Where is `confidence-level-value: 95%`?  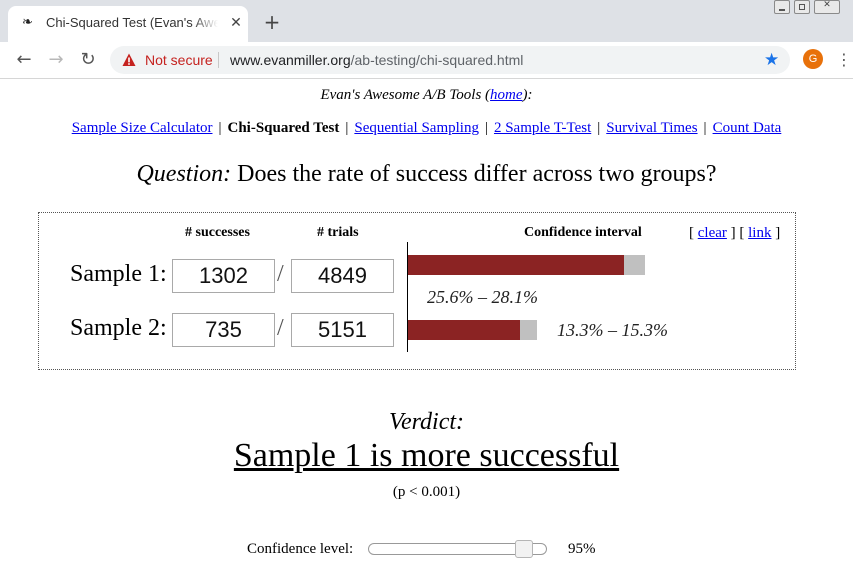 confidence-level-value: 95% is located at coordinates (582, 549).